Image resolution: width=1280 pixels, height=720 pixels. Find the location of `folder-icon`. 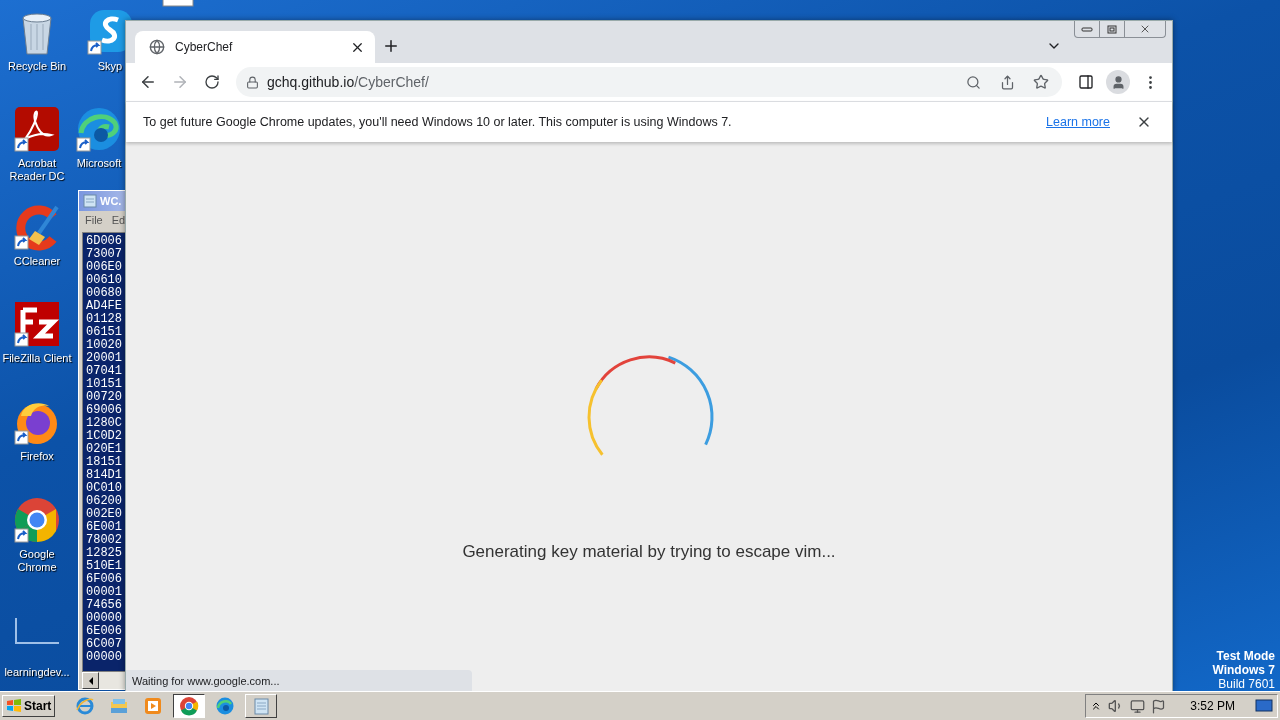

folder-icon is located at coordinates (119, 706).